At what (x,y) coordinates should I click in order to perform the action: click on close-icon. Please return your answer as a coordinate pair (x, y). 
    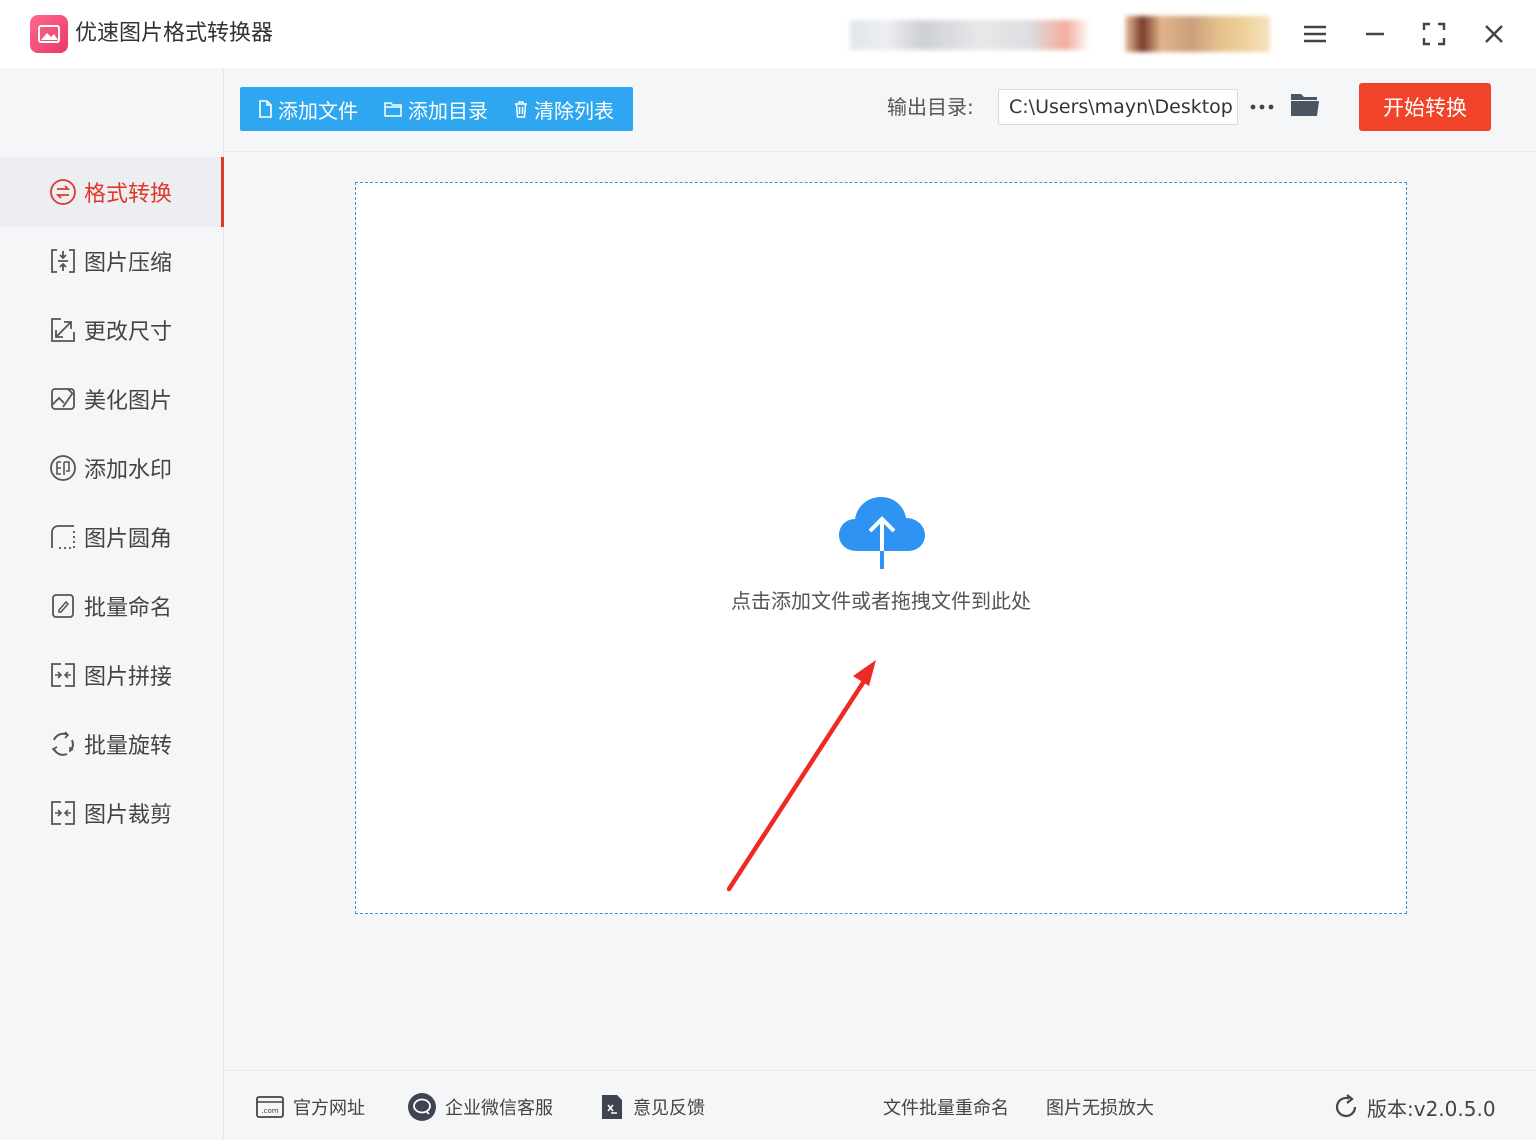
    Looking at the image, I should click on (1494, 34).